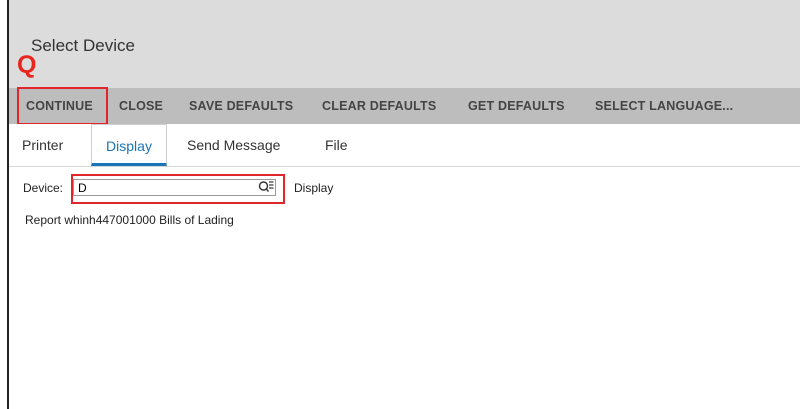 The height and width of the screenshot is (409, 800). I want to click on close-button: CLOSE, so click(141, 106).